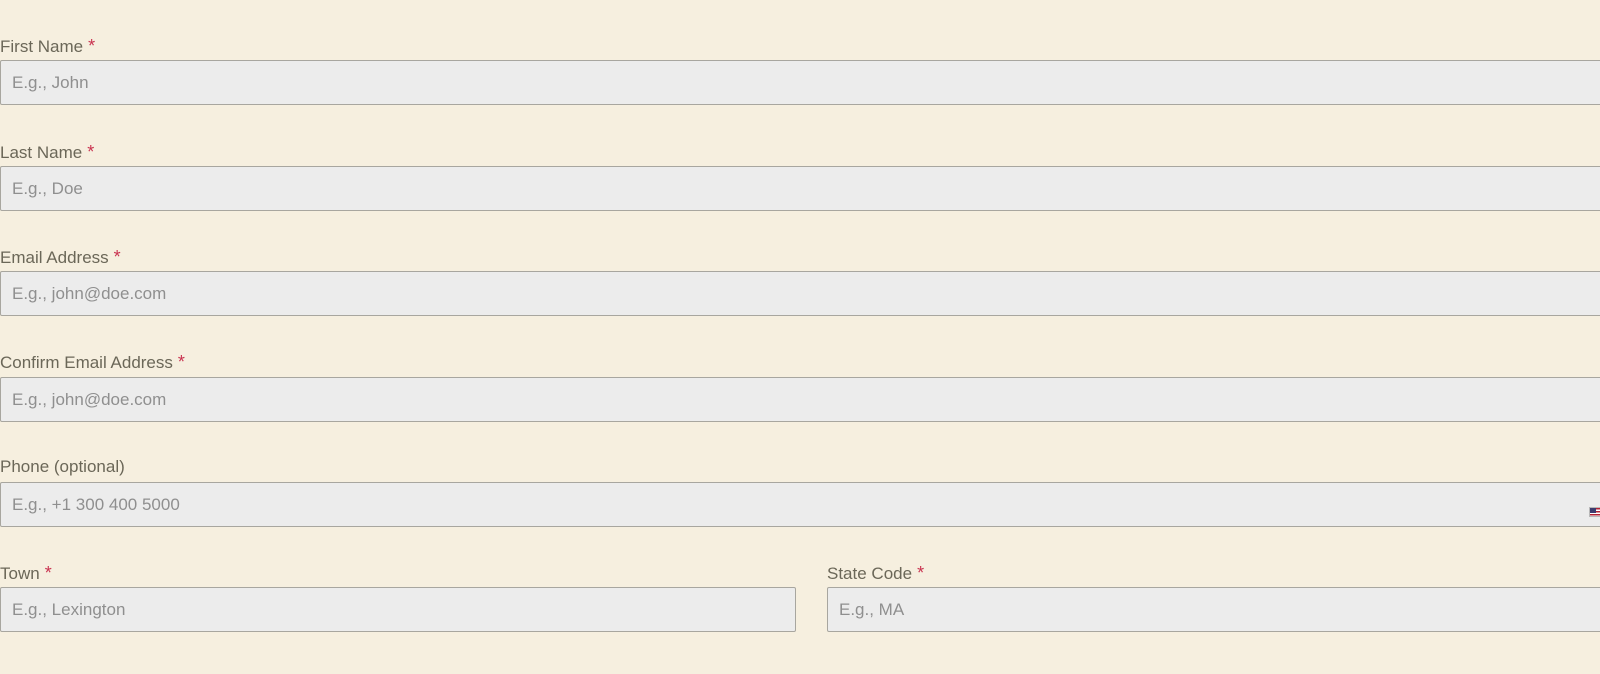 The width and height of the screenshot is (1600, 674). Describe the element at coordinates (41, 152) in the screenshot. I see `last-name-label-text: Last Name` at that location.